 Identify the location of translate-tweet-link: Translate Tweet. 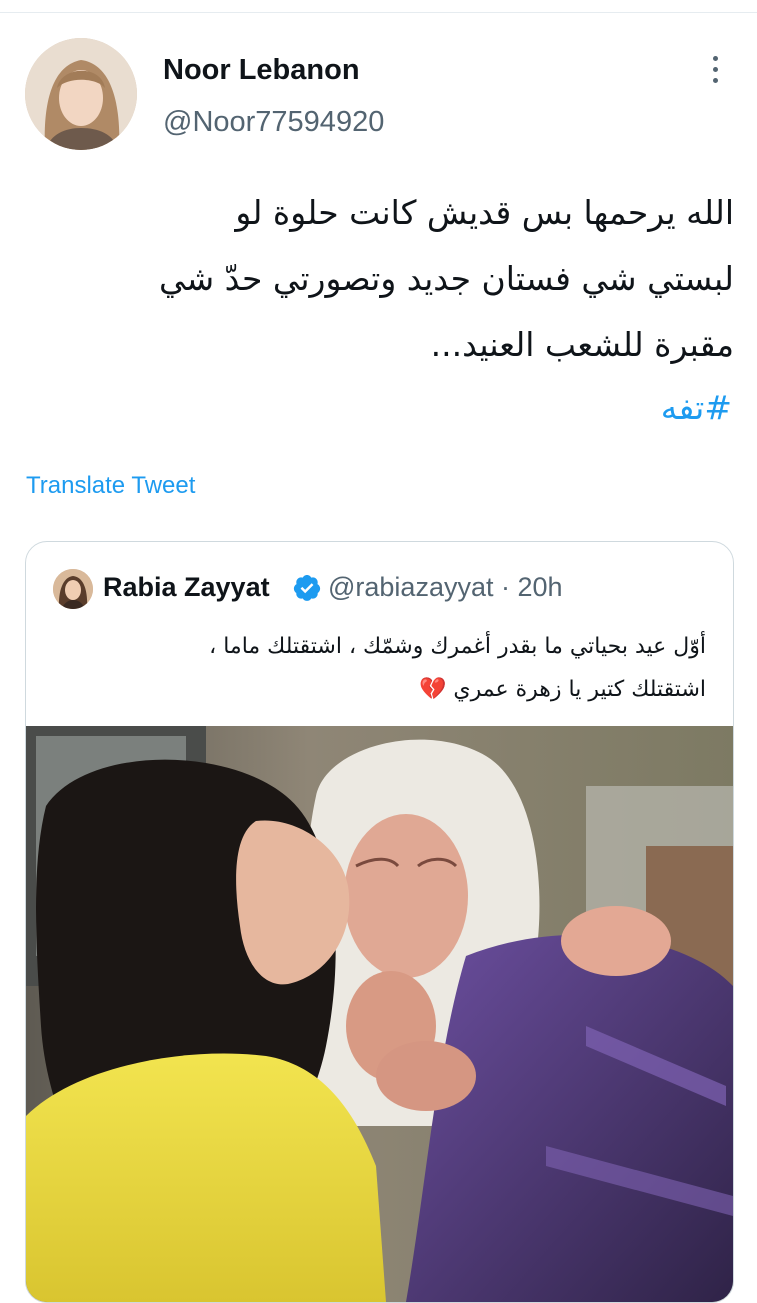
(110, 486).